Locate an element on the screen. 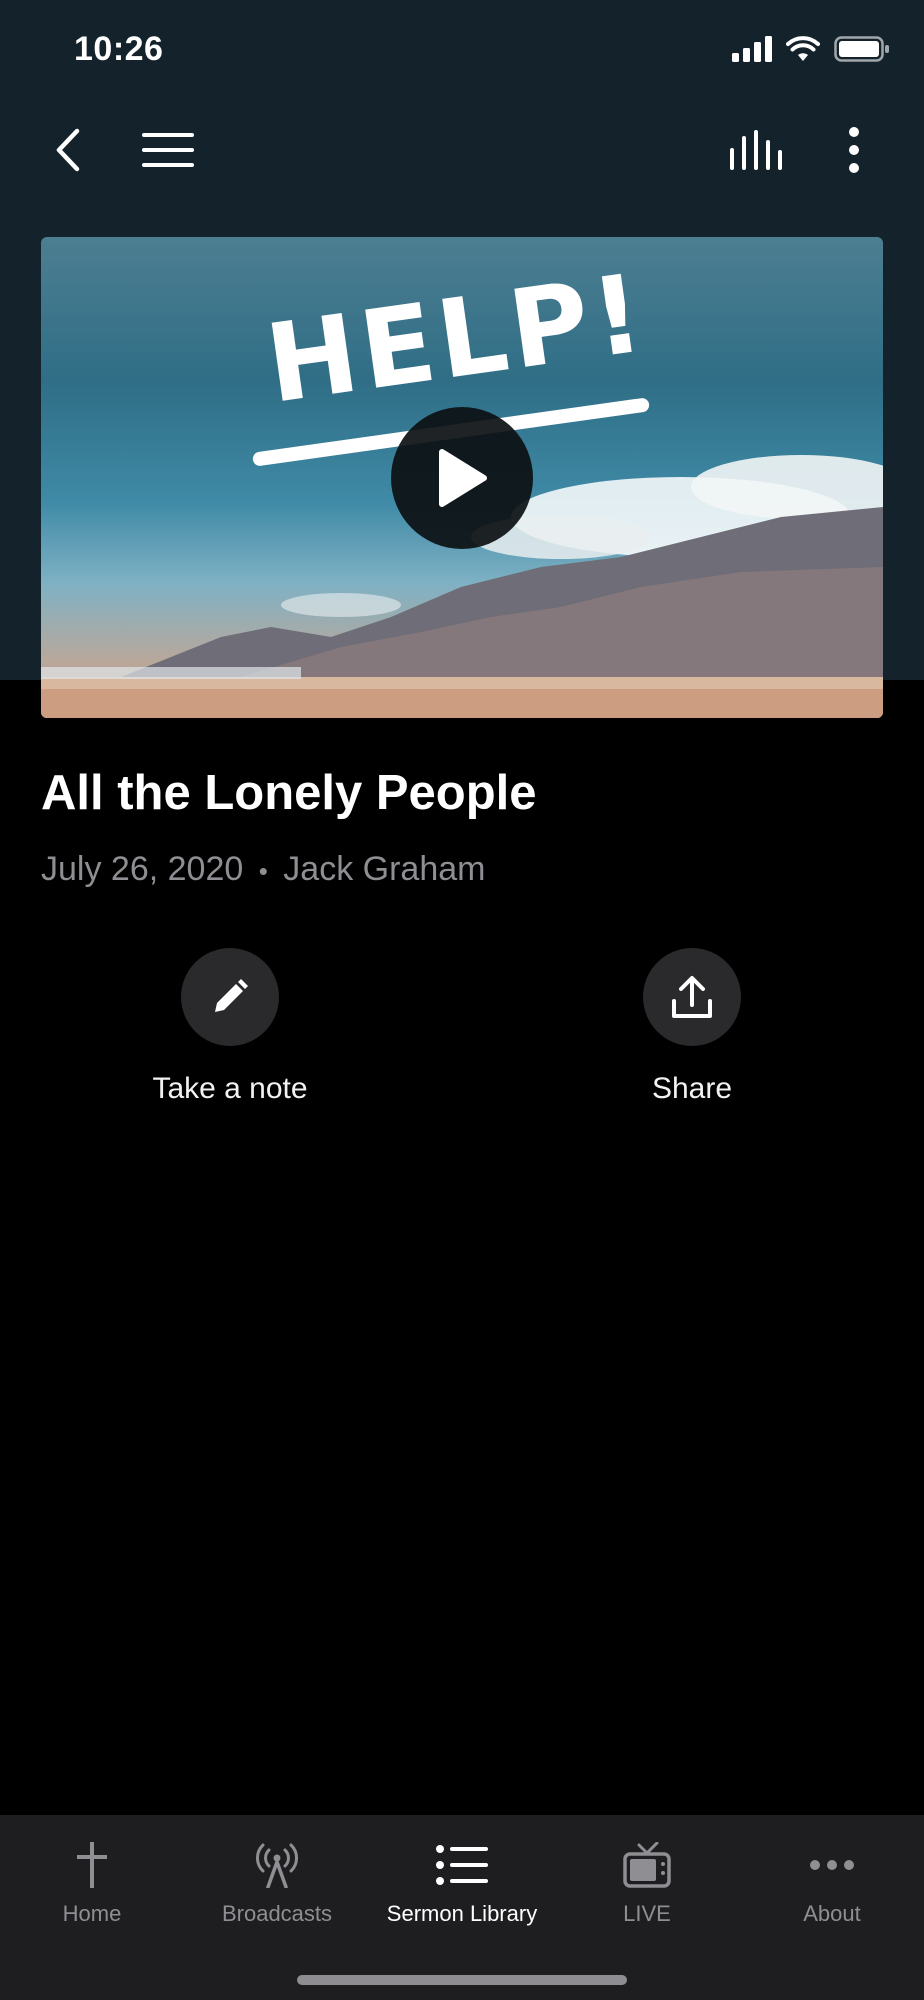  sermon-meta: July 26, 2020 • Jack Graham is located at coordinates (263, 869).